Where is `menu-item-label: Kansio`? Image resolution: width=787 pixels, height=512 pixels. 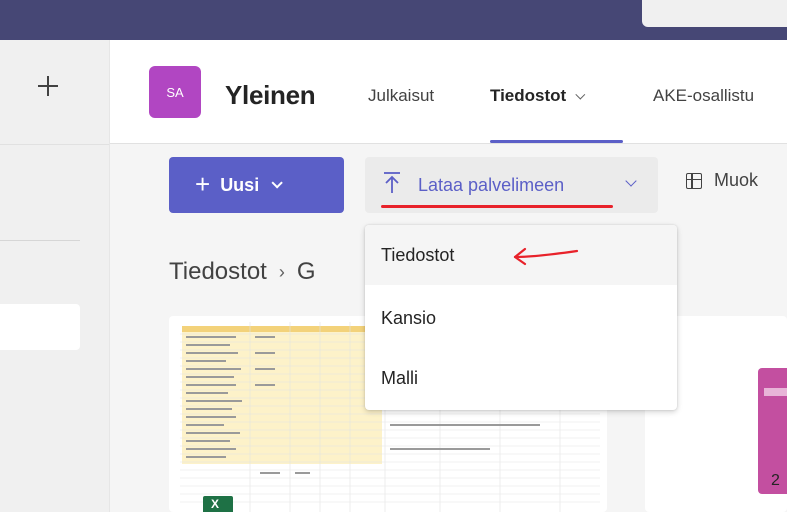
menu-item-label: Kansio is located at coordinates (409, 317).